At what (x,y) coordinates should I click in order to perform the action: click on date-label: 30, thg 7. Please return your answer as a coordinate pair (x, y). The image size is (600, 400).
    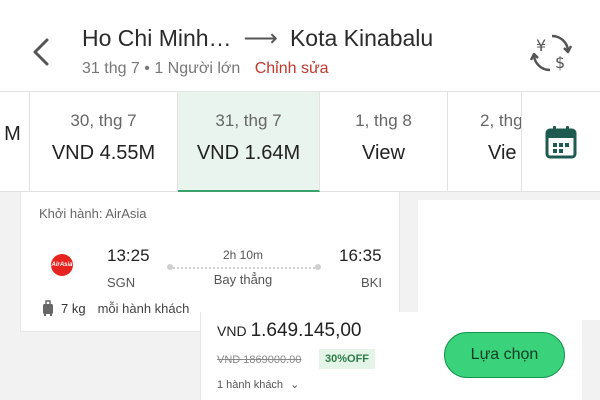
    Looking at the image, I should click on (103, 120).